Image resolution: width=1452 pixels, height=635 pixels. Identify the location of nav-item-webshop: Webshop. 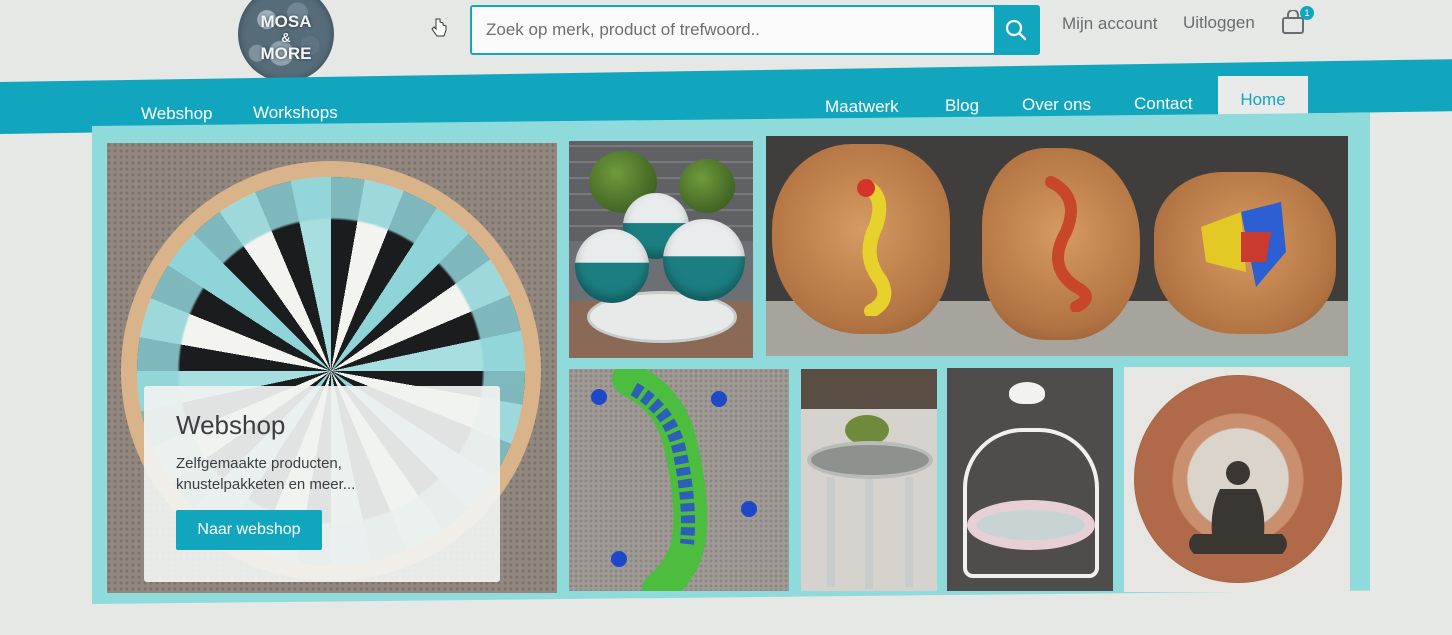
(177, 114).